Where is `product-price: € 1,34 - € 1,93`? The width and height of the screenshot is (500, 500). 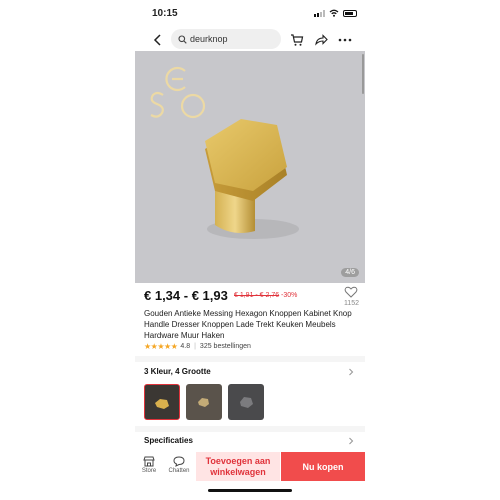
product-price: € 1,34 - € 1,93 is located at coordinates (186, 295).